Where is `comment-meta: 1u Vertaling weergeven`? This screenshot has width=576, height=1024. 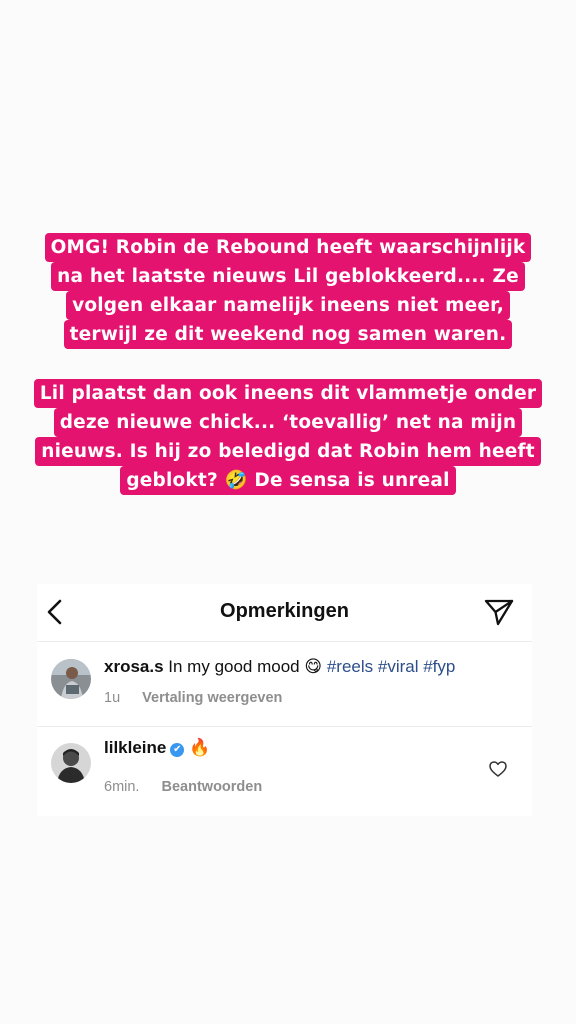 comment-meta: 1u Vertaling weergeven is located at coordinates (193, 698).